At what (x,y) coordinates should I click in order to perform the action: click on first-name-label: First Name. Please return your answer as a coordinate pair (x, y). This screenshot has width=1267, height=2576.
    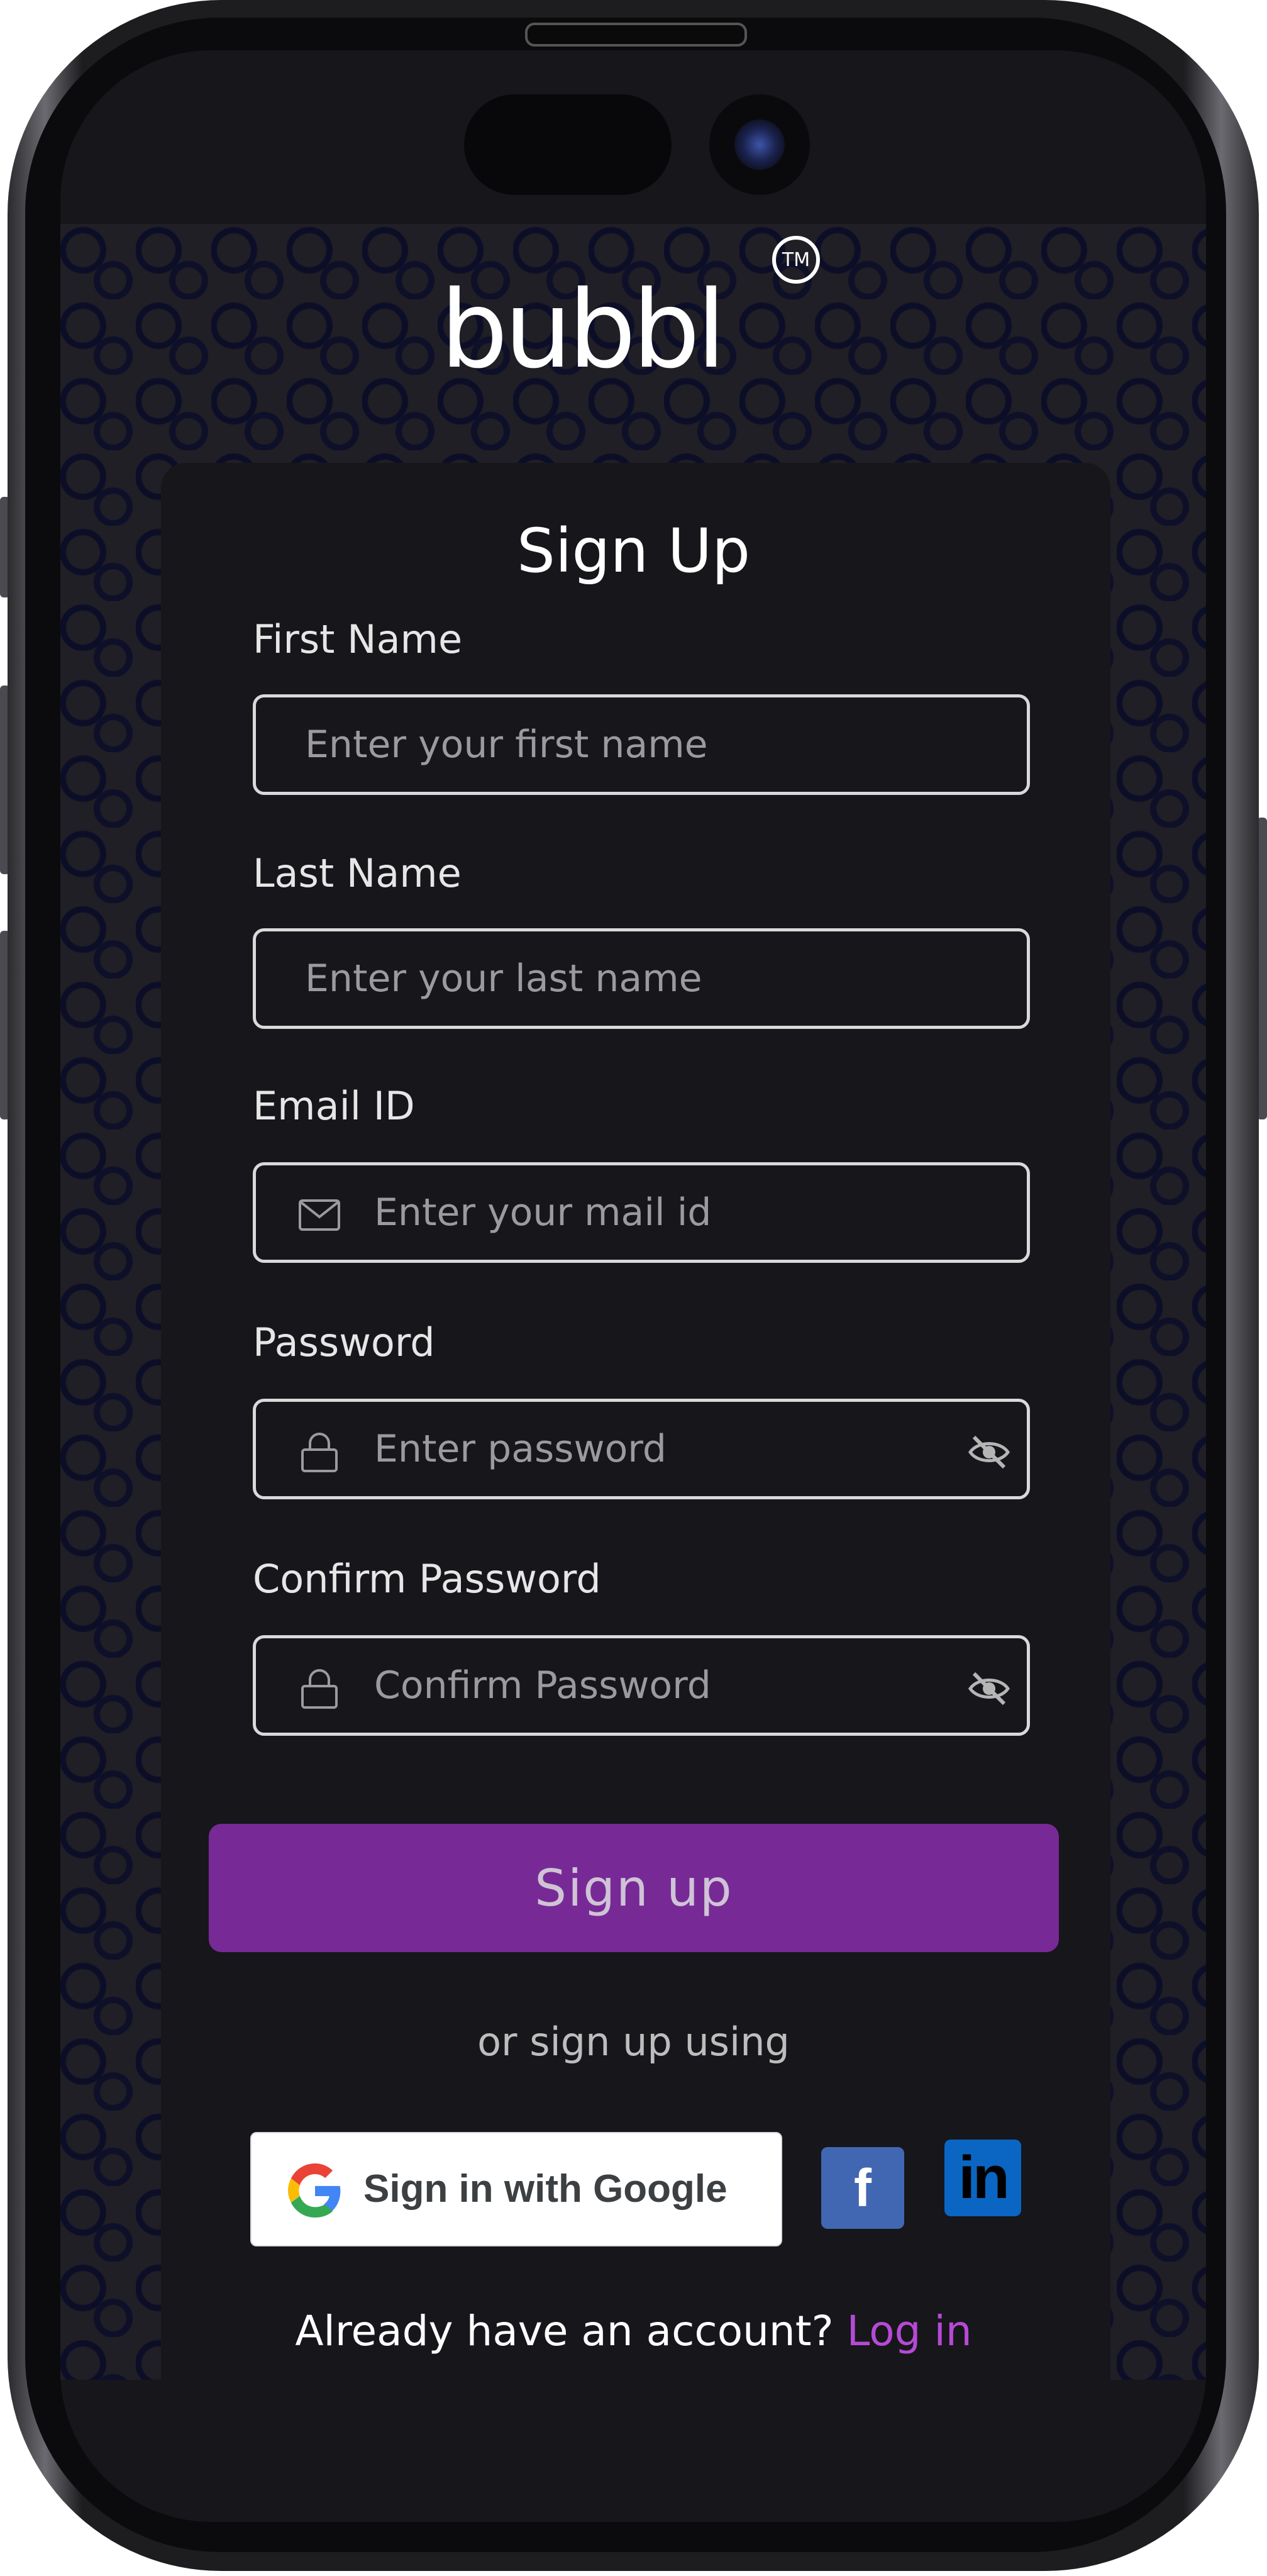
    Looking at the image, I should click on (358, 639).